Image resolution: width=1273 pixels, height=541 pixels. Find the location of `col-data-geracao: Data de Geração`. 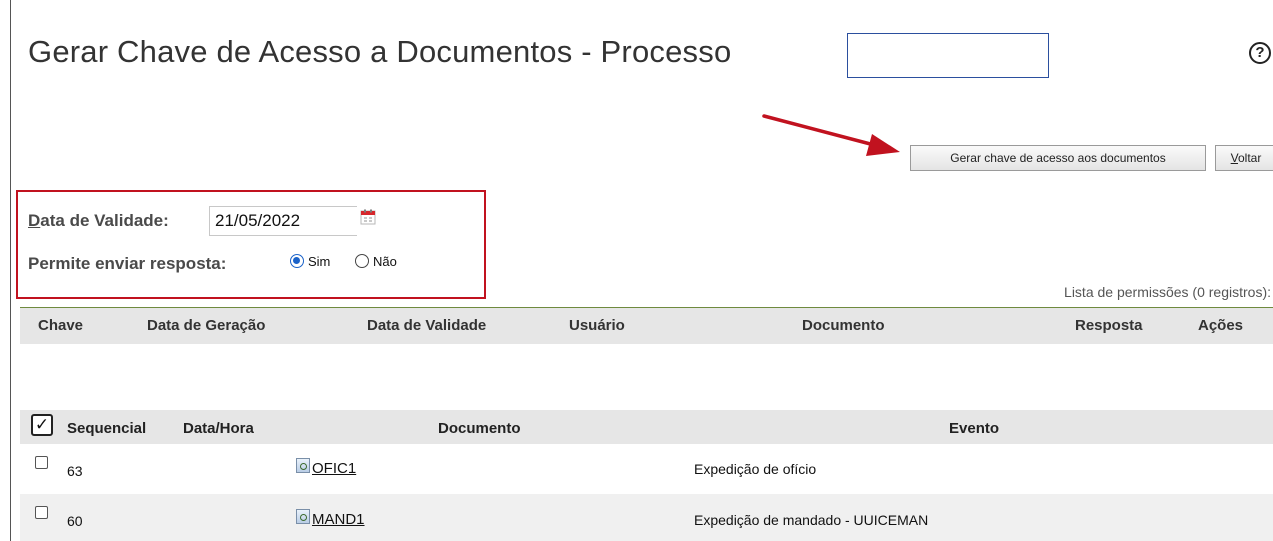

col-data-geracao: Data de Geração is located at coordinates (206, 325).